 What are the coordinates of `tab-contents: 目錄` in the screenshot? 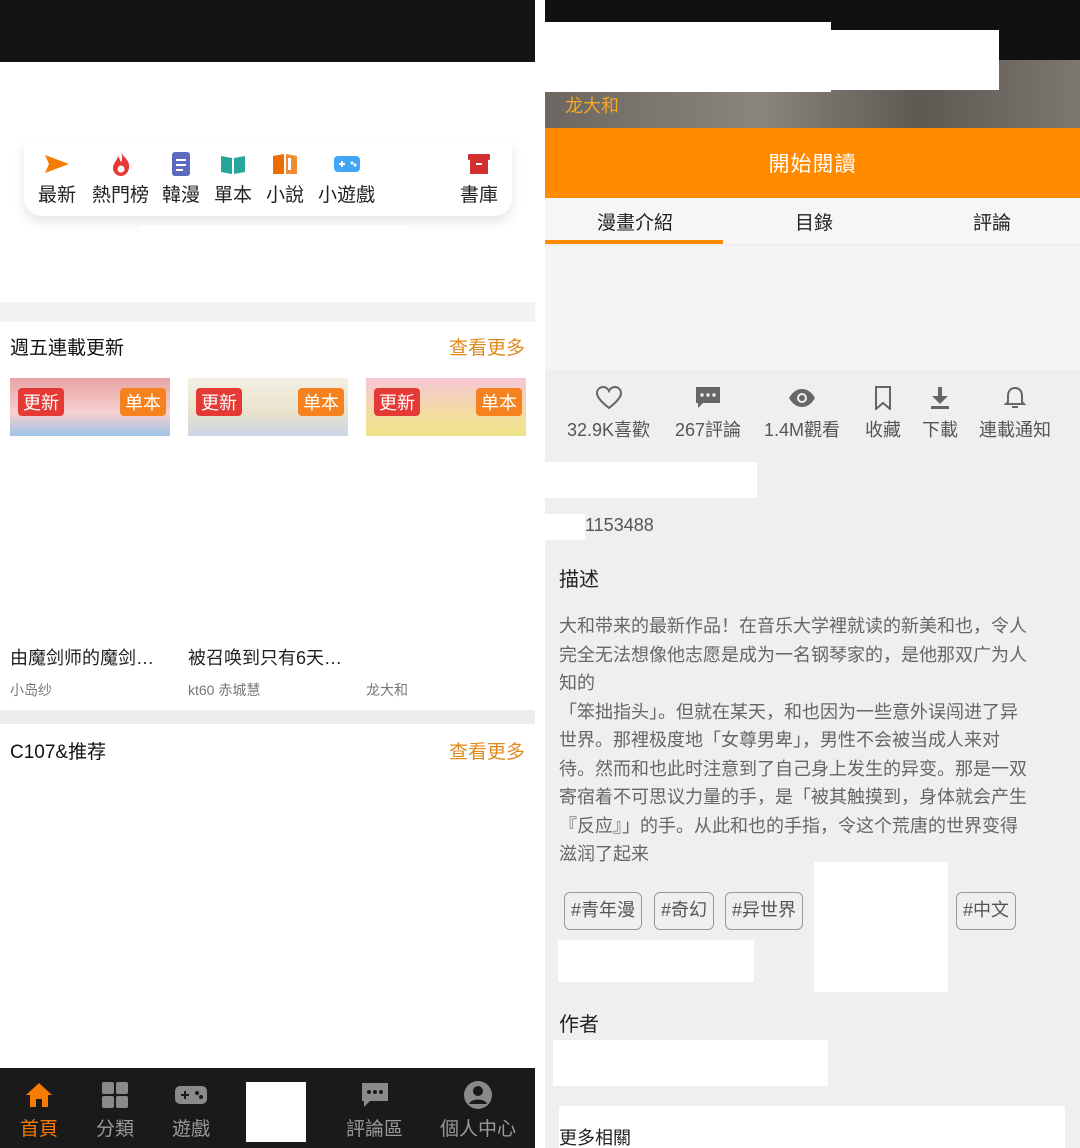 It's located at (814, 221).